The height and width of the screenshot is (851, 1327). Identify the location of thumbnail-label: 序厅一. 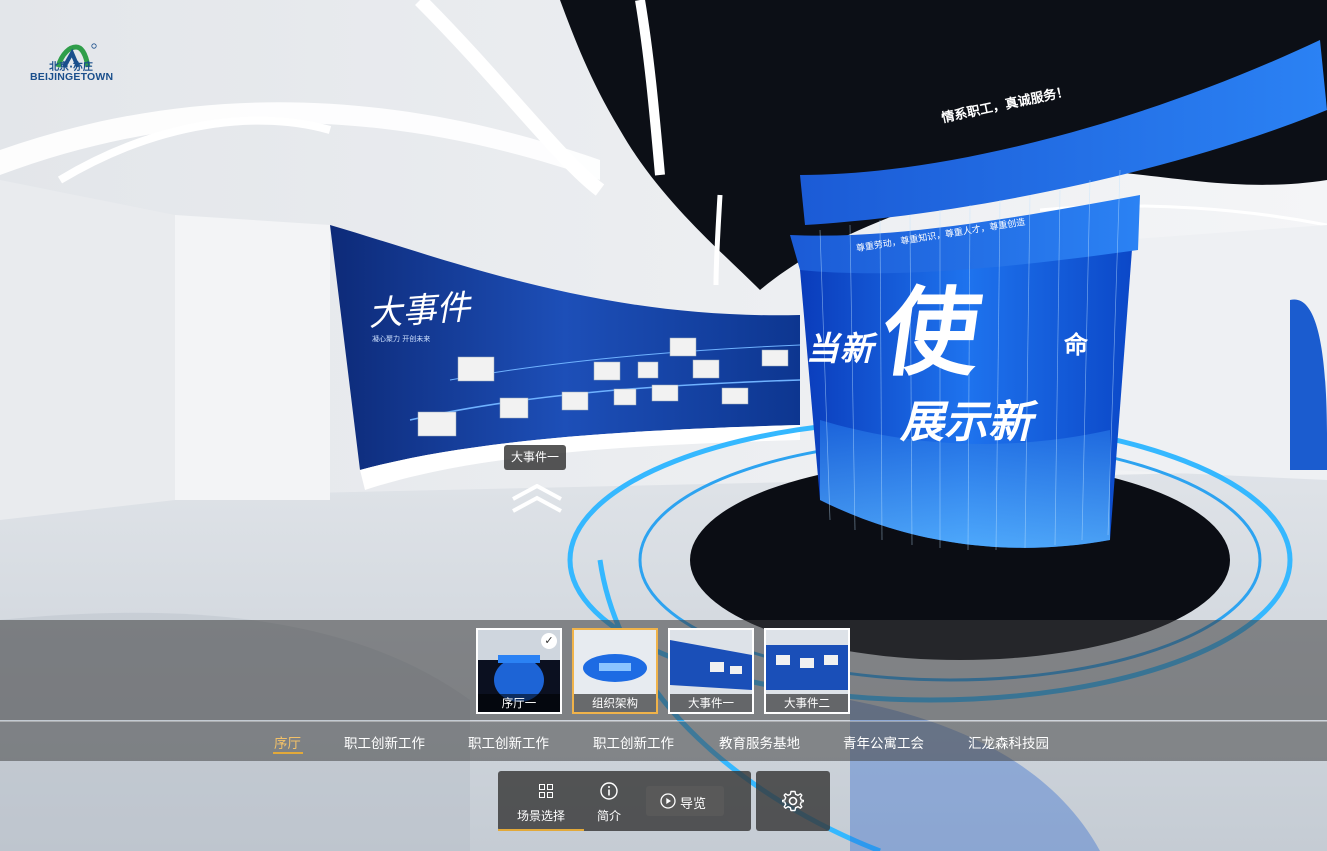
(519, 703).